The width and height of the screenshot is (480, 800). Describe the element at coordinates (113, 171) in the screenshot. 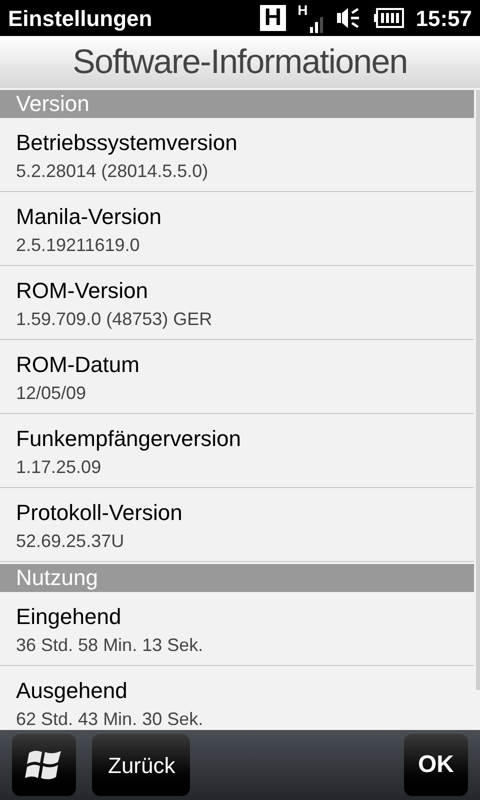

I see `setting-value: 5.2.28014 (28014.5.5.0)` at that location.